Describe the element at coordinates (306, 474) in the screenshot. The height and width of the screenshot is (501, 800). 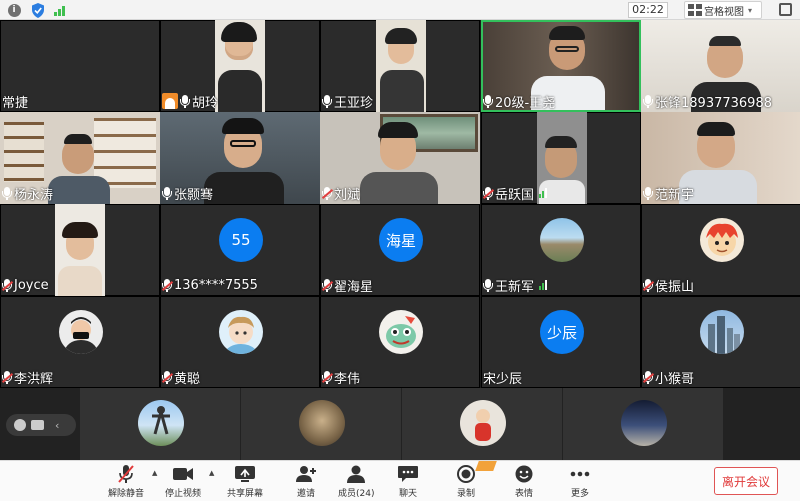
I see `add-user-icon` at that location.